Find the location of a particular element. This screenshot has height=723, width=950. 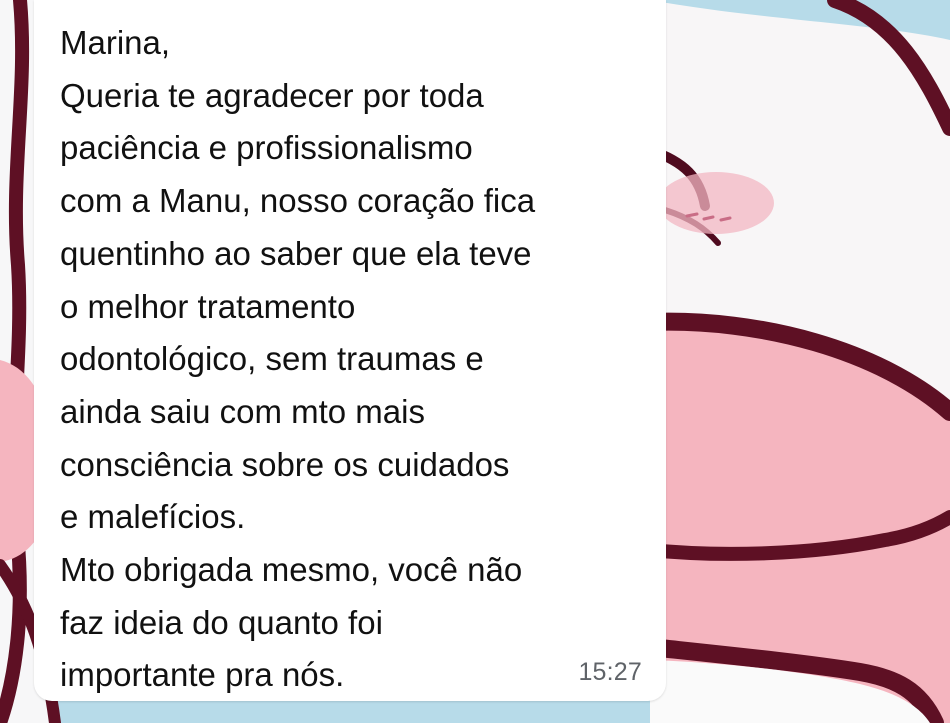

message-line: ainda saiu com mto mais is located at coordinates (242, 411).